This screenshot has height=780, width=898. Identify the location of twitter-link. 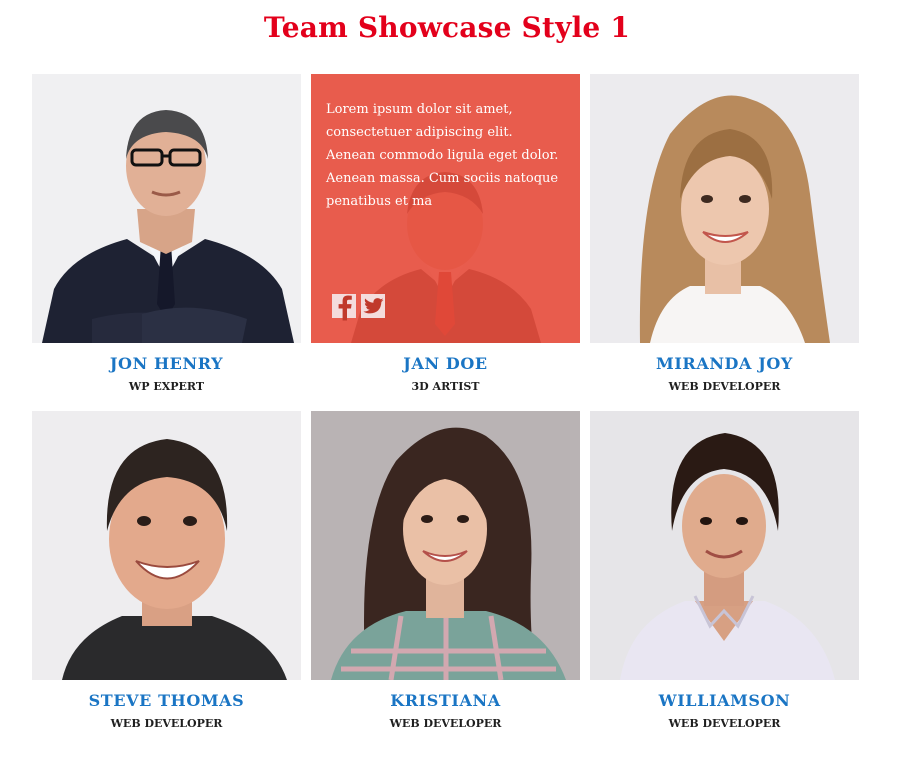
(373, 306).